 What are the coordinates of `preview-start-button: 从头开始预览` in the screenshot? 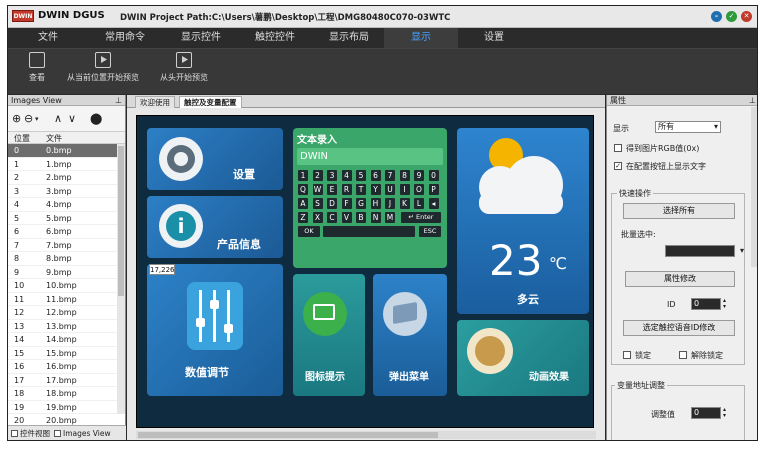 It's located at (184, 67).